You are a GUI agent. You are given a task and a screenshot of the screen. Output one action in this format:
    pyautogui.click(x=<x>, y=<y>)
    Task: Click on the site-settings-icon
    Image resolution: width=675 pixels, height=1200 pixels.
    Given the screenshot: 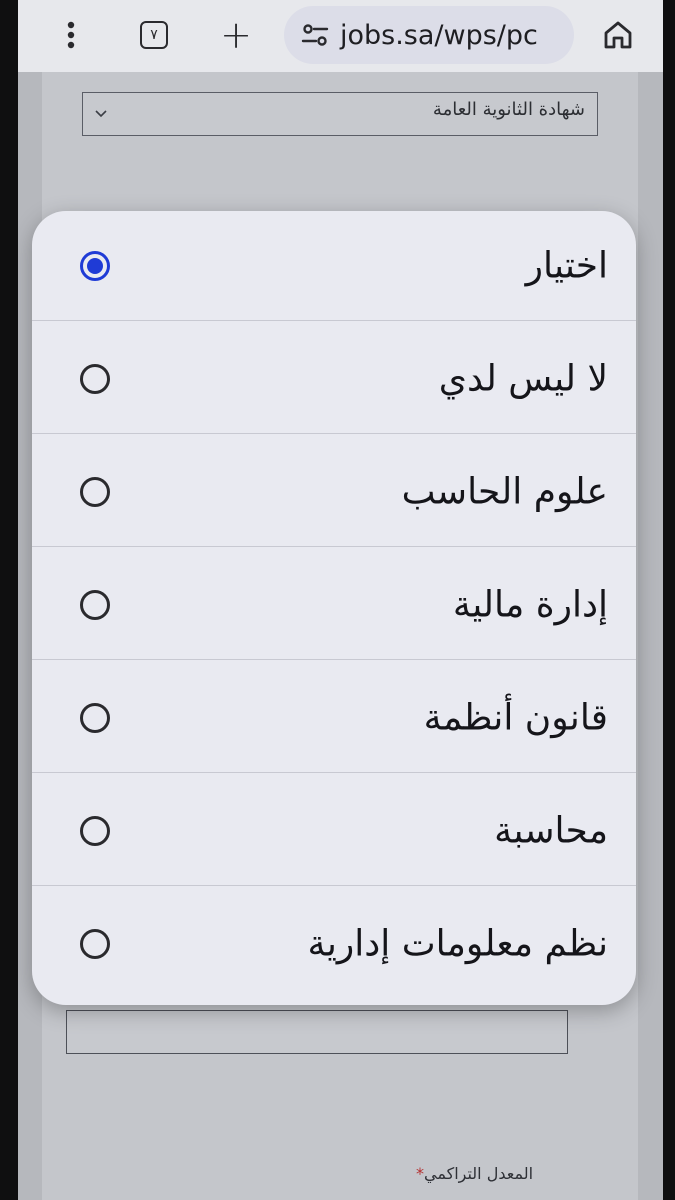 What is the action you would take?
    pyautogui.click(x=315, y=35)
    